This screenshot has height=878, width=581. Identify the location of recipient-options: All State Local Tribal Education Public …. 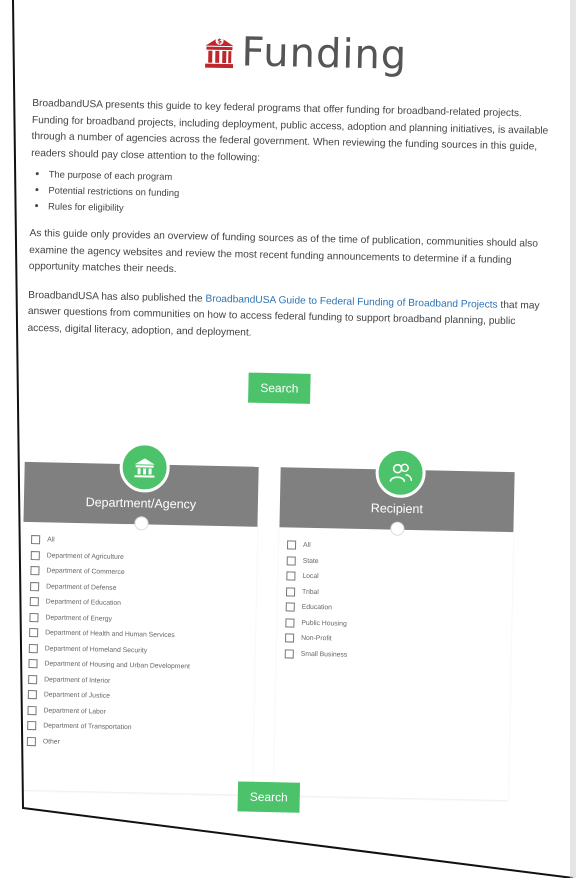
(393, 664).